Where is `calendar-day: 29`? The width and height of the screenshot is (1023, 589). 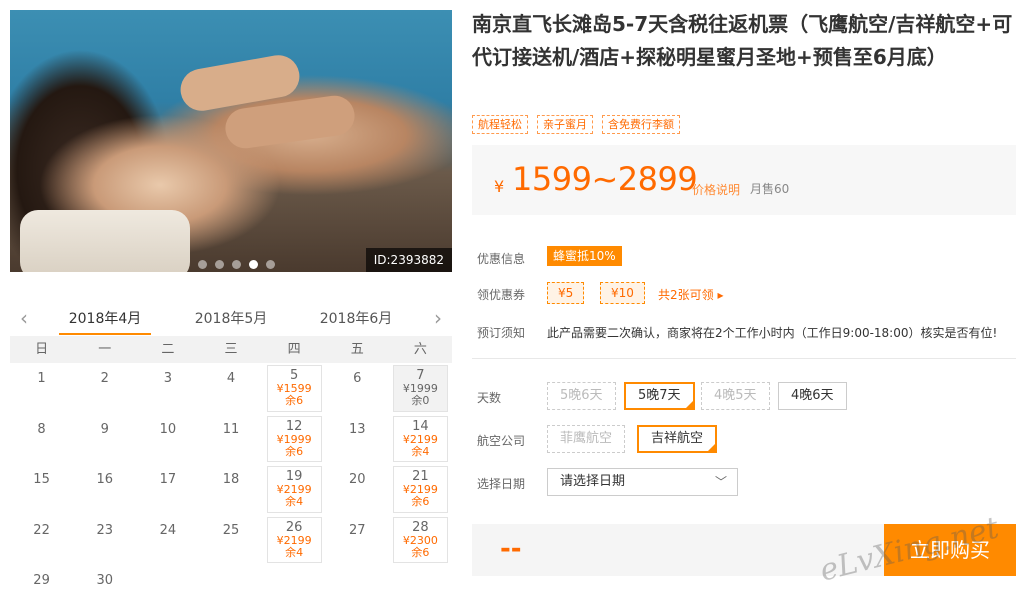 calendar-day: 29 is located at coordinates (41, 577).